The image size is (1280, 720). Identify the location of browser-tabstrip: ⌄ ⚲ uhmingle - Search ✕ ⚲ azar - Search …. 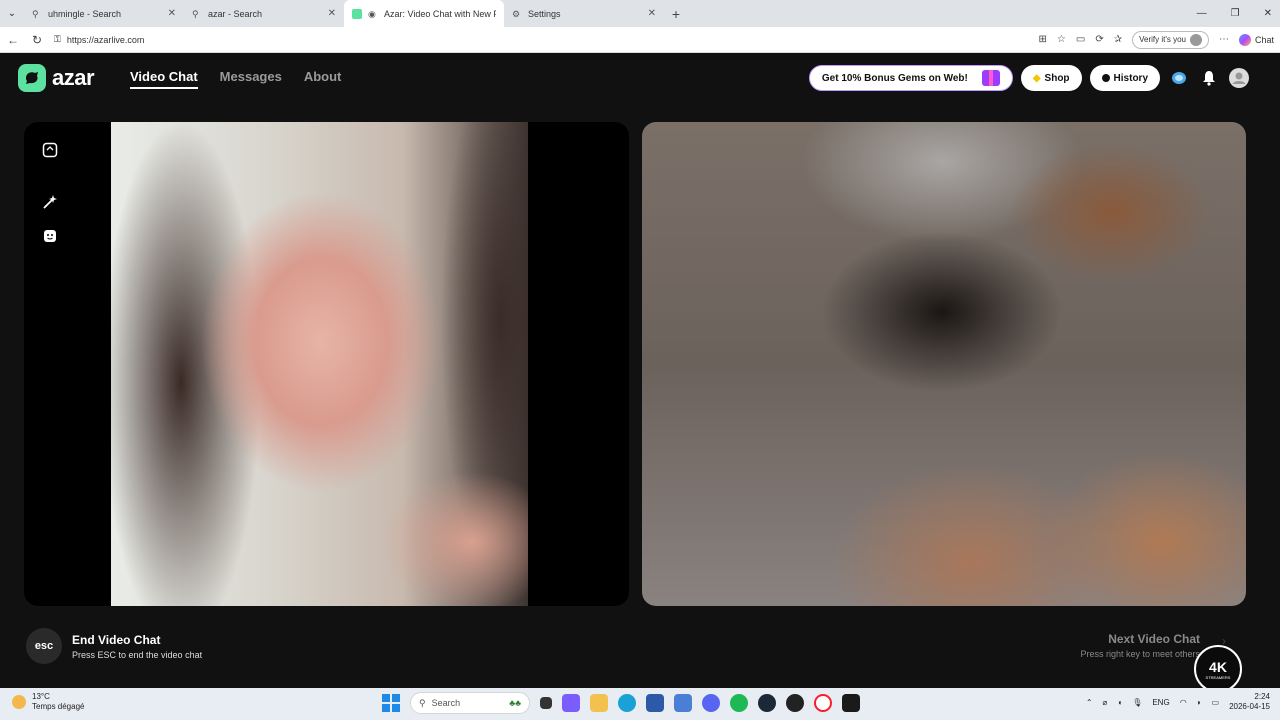
(640, 13).